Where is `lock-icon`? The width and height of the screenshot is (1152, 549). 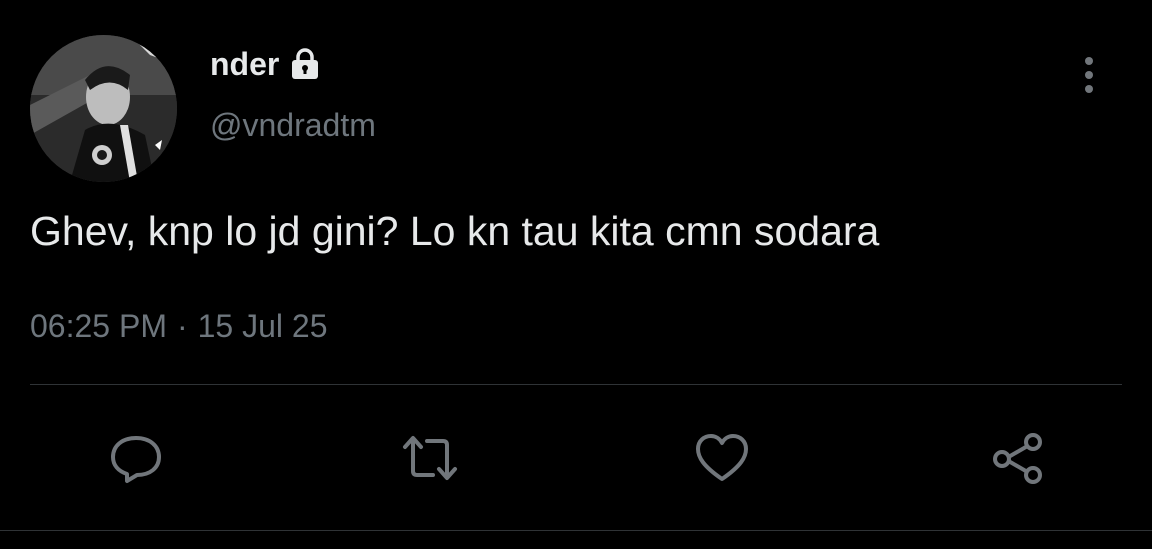
lock-icon is located at coordinates (305, 63).